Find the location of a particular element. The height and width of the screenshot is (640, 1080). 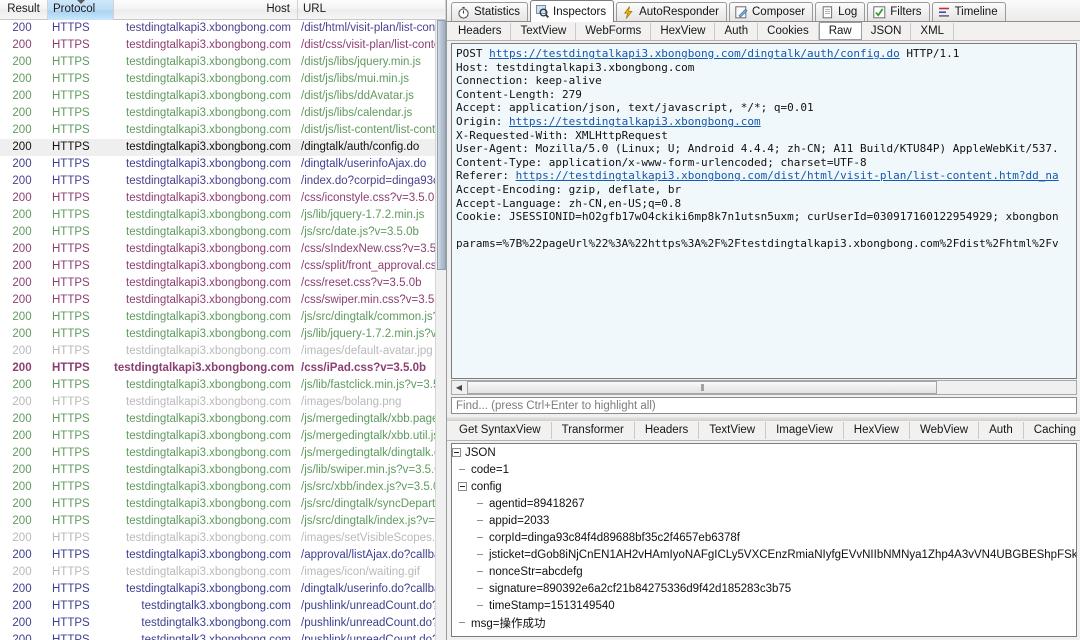

request-tab-raw: Raw is located at coordinates (840, 31).